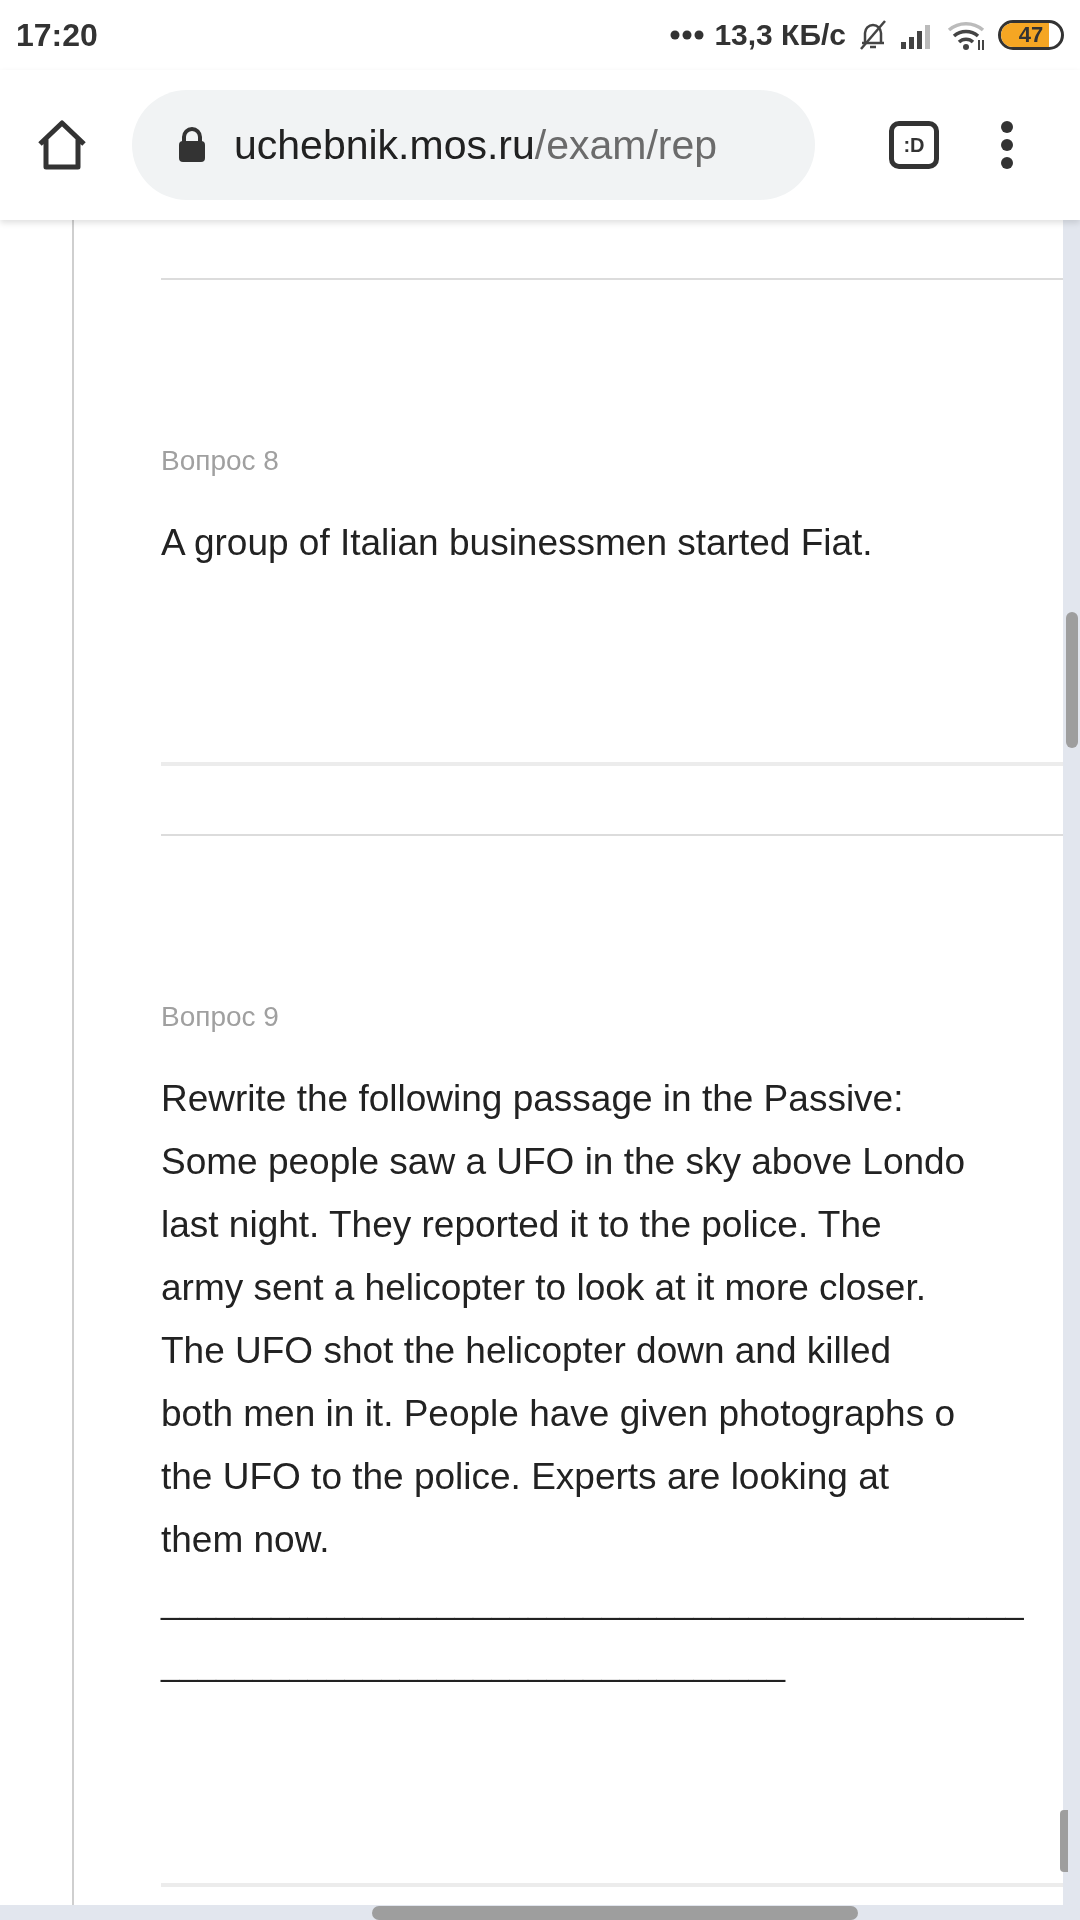  I want to click on dots-icon, so click(687, 35).